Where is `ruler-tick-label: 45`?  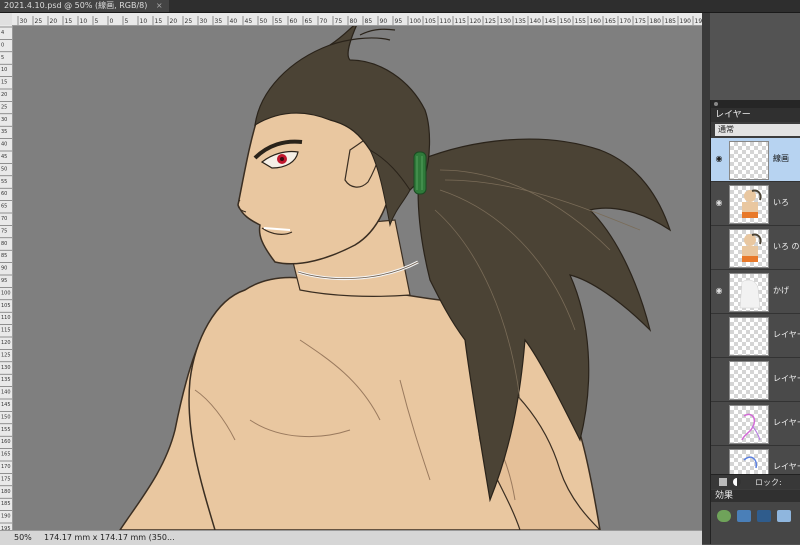
ruler-tick-label: 45 is located at coordinates (249, 21).